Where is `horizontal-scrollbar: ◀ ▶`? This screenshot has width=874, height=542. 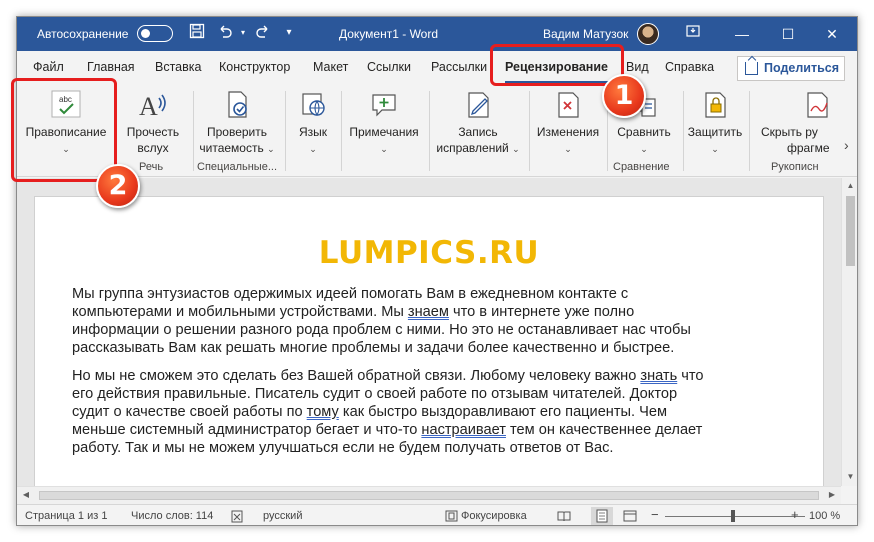
horizontal-scrollbar: ◀ ▶ is located at coordinates (429, 495).